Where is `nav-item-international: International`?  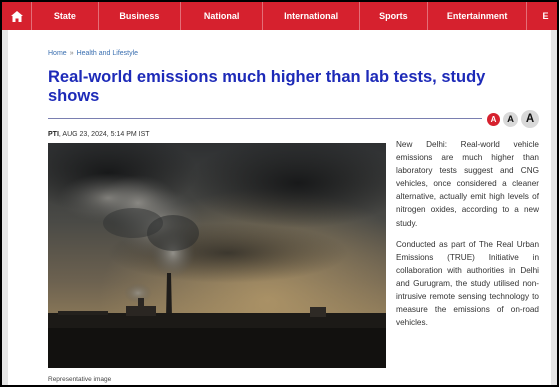
nav-item-international: International is located at coordinates (312, 16).